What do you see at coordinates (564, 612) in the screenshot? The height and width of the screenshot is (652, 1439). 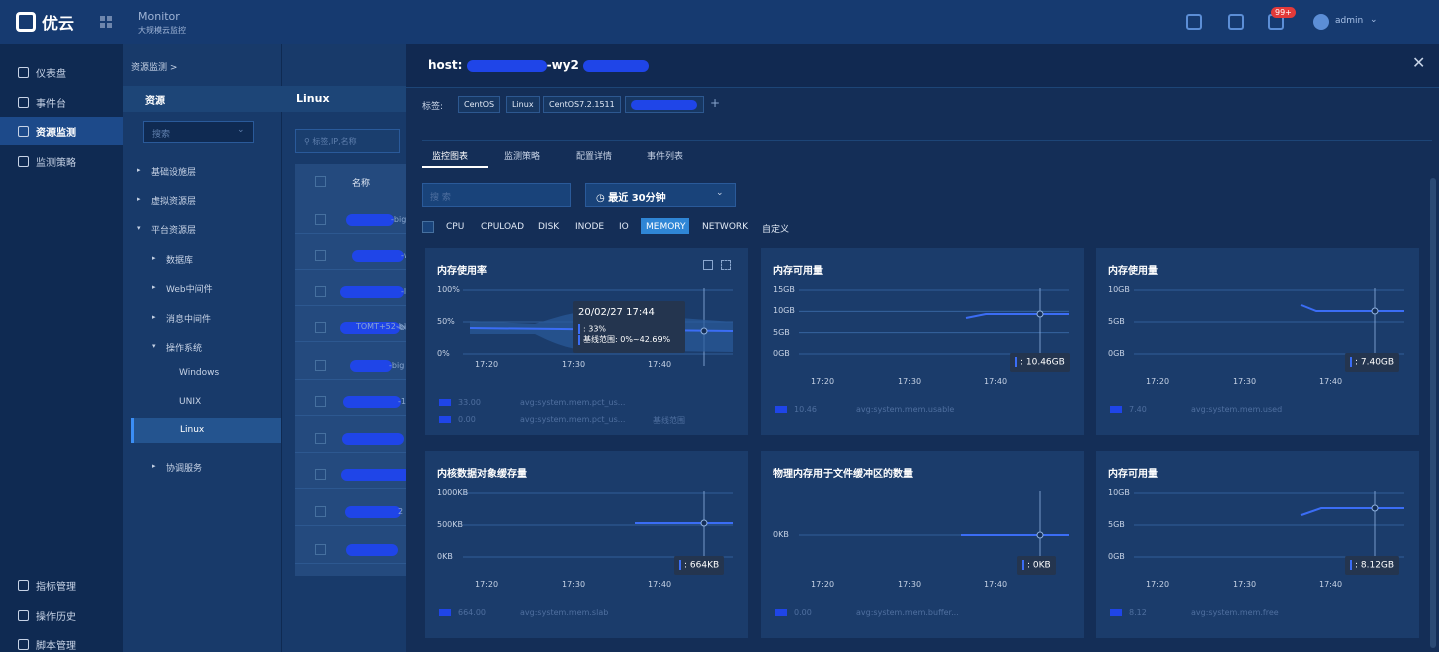 I see `legend-name: avg:system.mem.slab` at bounding box center [564, 612].